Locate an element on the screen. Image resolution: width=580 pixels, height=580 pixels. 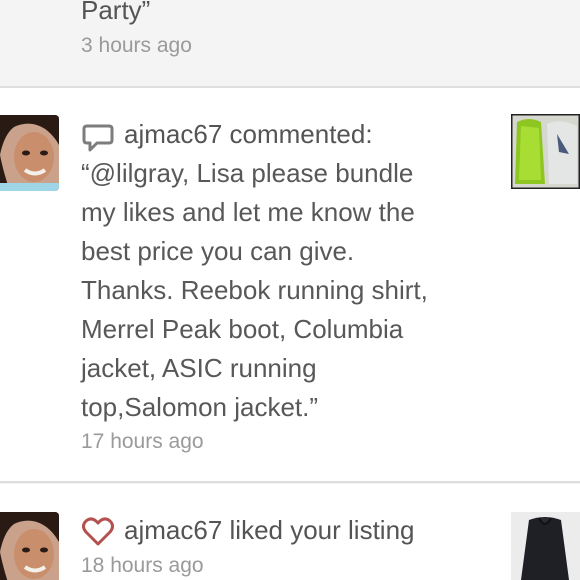
like-header: ajmac67 liked your listing is located at coordinates (269, 530).